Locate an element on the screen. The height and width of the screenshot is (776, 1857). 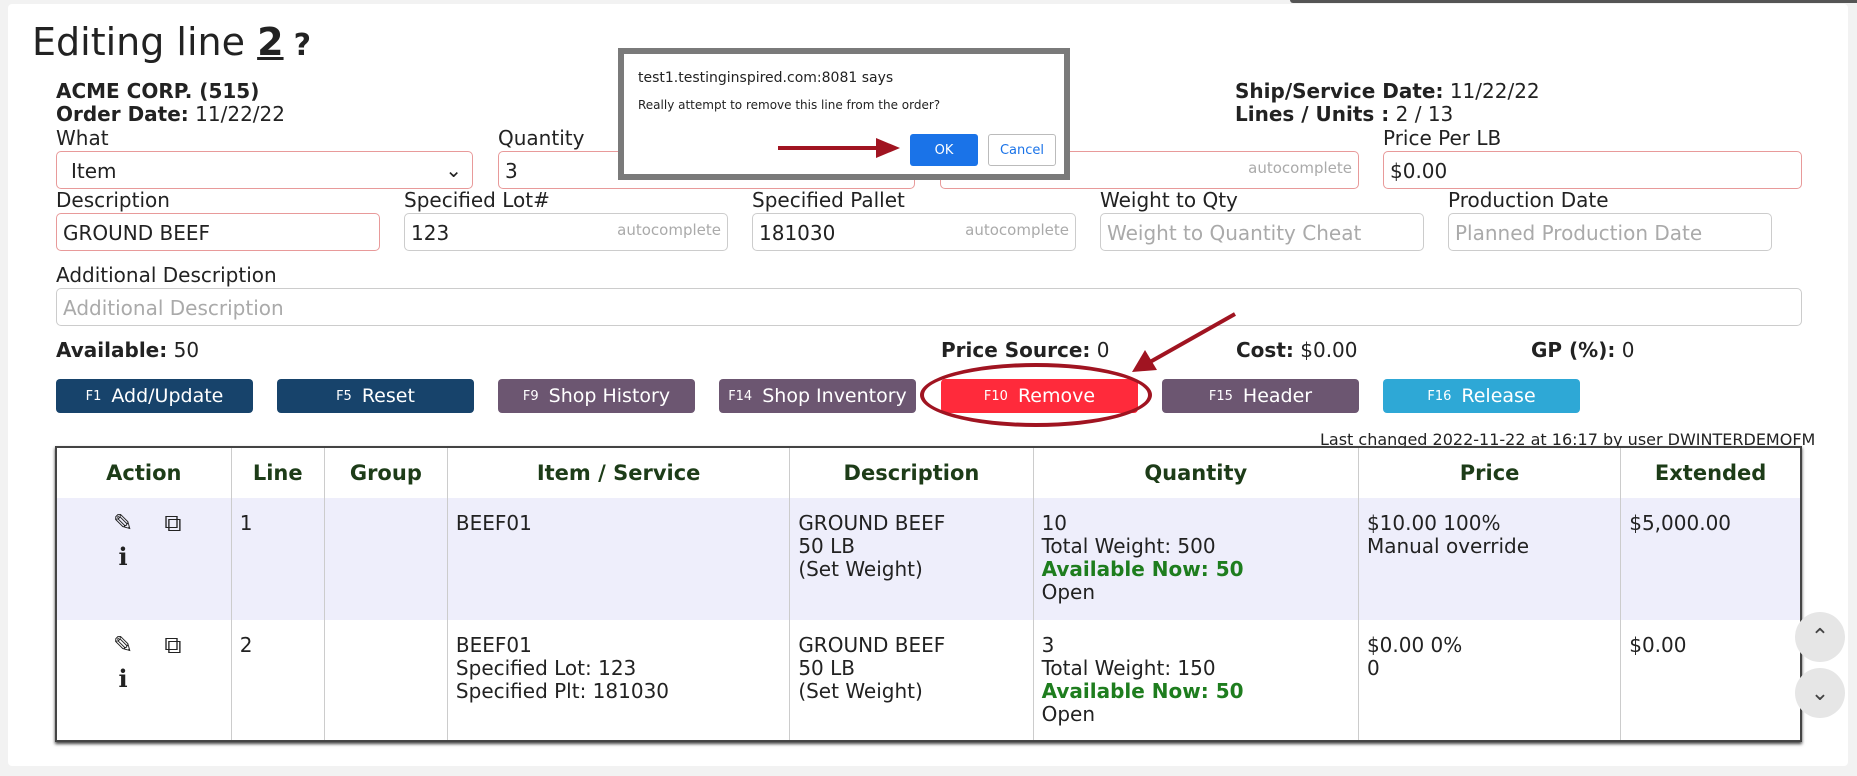
arrow-to-remove is located at coordinates (1184, 342).